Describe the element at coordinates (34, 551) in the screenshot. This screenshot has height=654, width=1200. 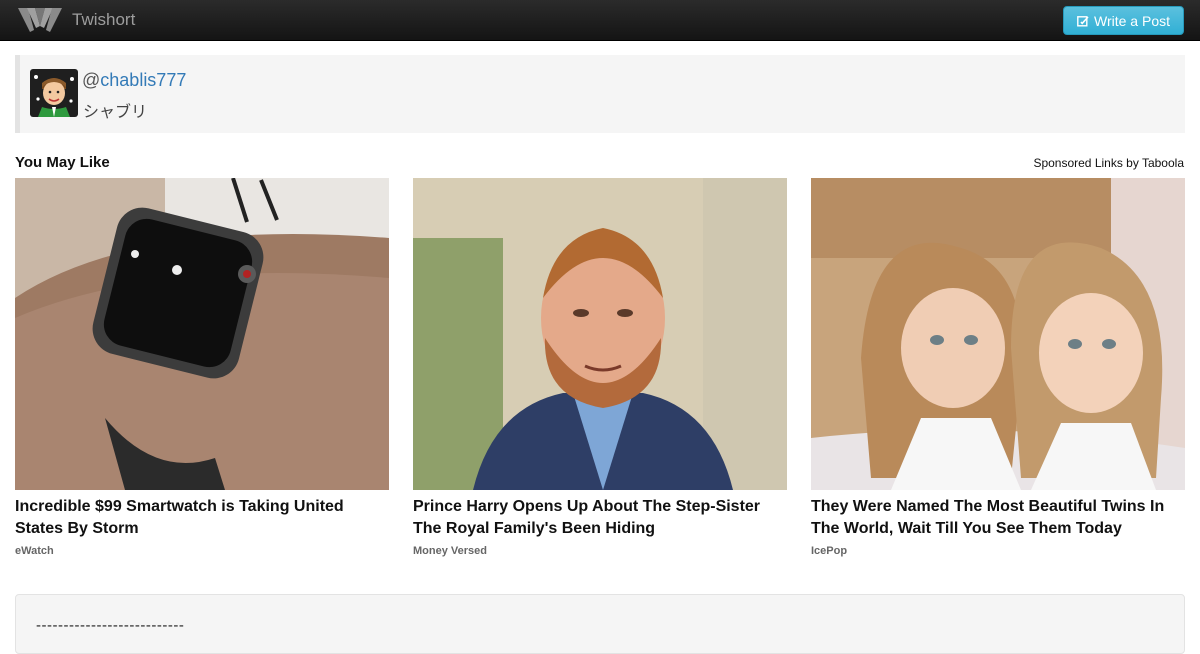
I see `card-source: eWatch` at that location.